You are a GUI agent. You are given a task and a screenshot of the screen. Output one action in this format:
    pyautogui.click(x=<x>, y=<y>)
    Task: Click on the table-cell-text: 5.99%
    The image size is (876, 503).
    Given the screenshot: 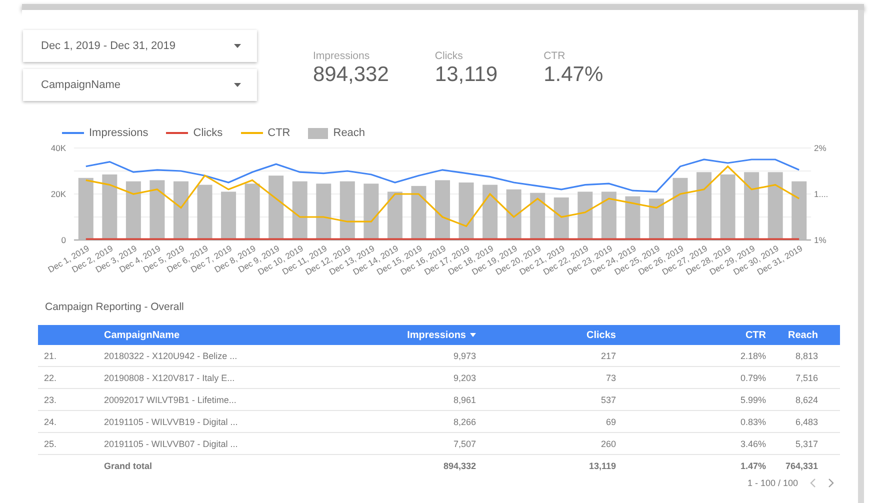 What is the action you would take?
    pyautogui.click(x=753, y=399)
    